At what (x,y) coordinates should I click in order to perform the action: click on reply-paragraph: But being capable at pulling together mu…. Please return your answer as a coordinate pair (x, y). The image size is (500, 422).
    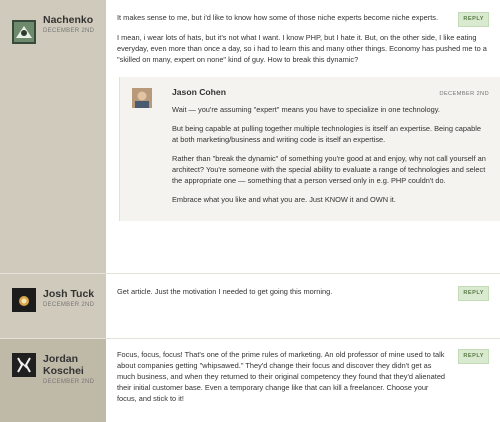
    Looking at the image, I should click on (326, 134).